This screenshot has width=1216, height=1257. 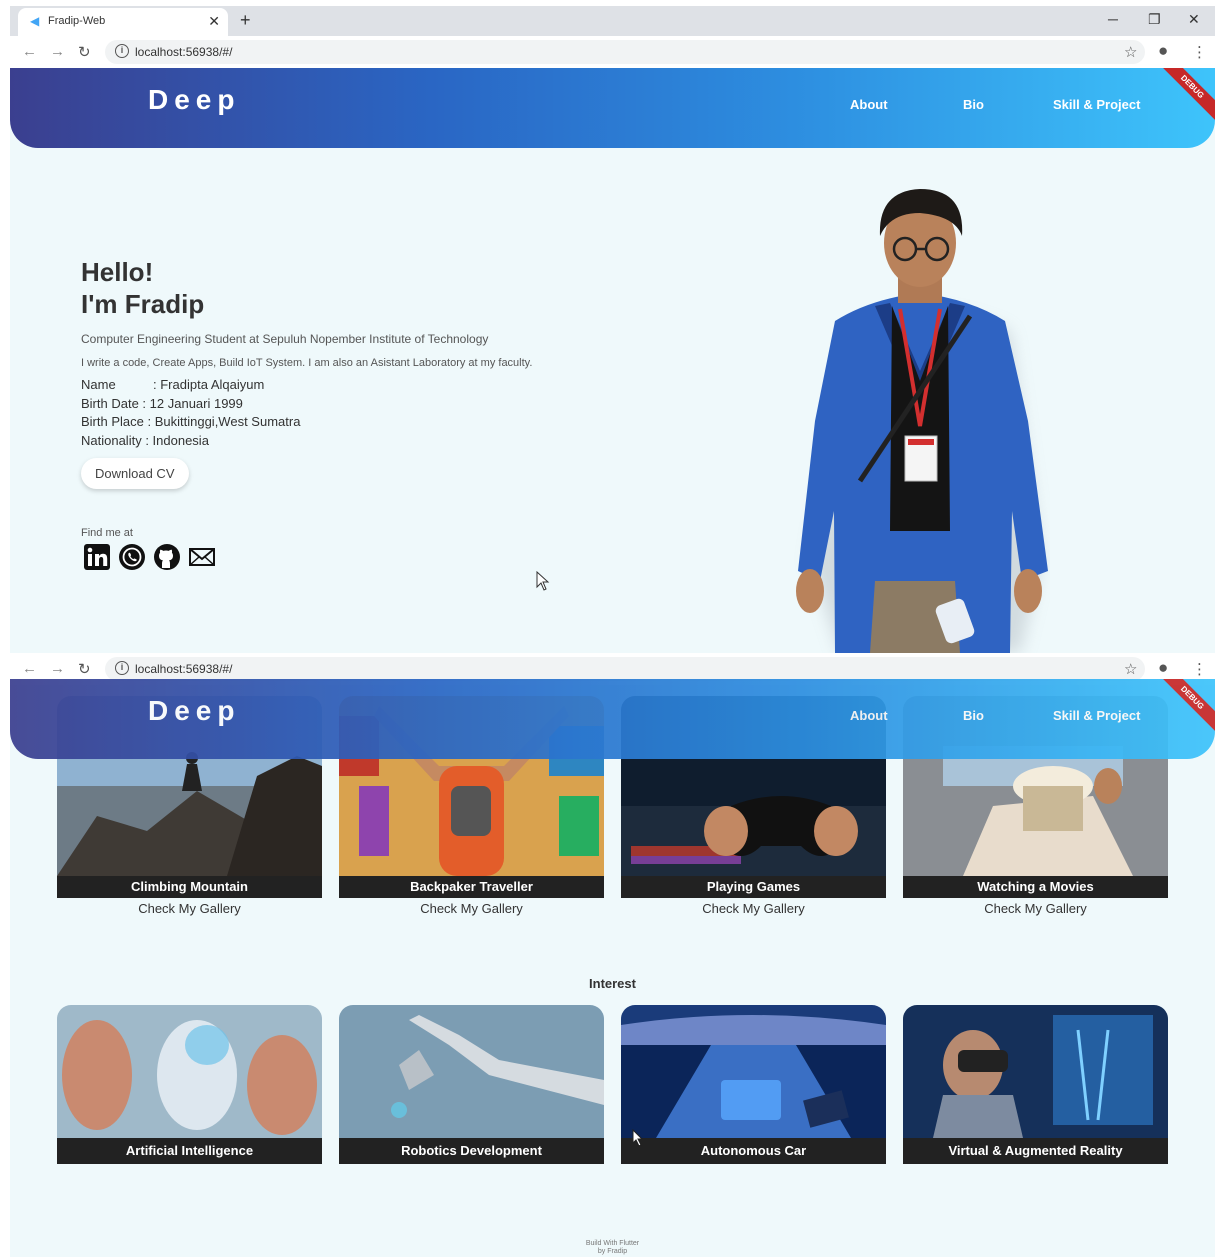 What do you see at coordinates (471, 1151) in the screenshot?
I see `interest-title: Robotics Development` at bounding box center [471, 1151].